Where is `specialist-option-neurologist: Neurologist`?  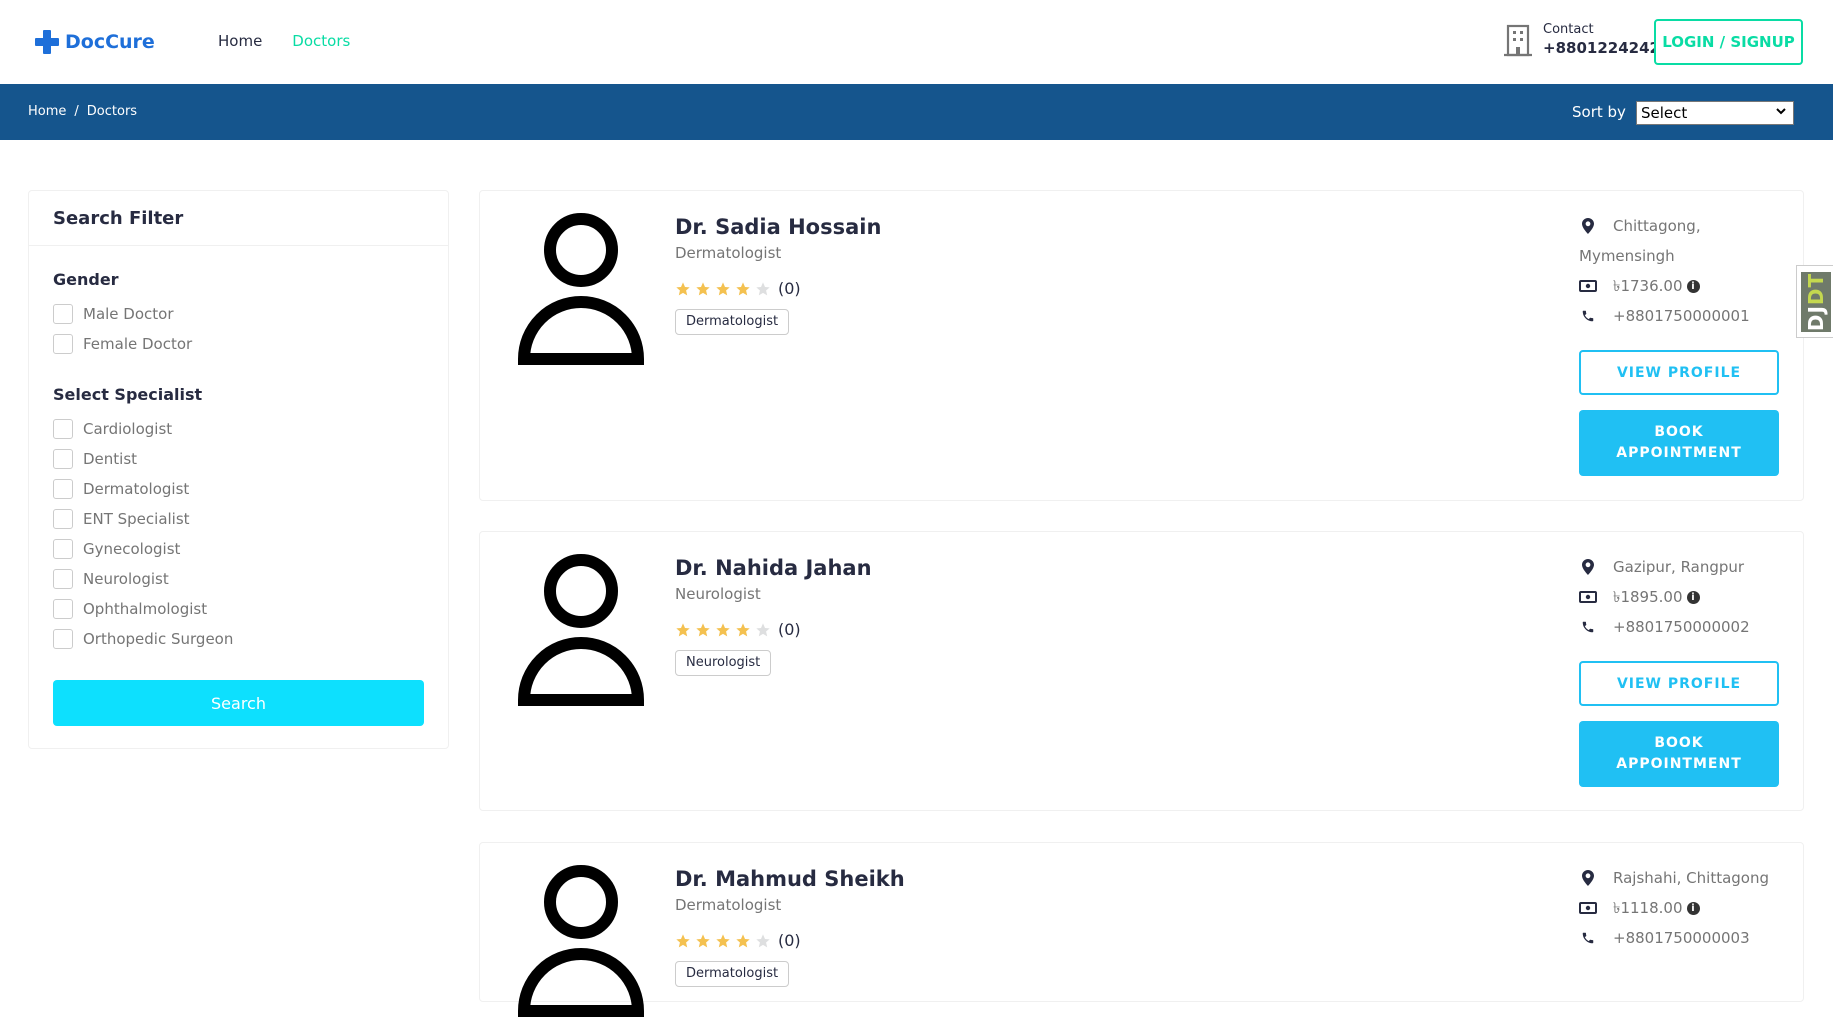 specialist-option-neurologist: Neurologist is located at coordinates (238, 579).